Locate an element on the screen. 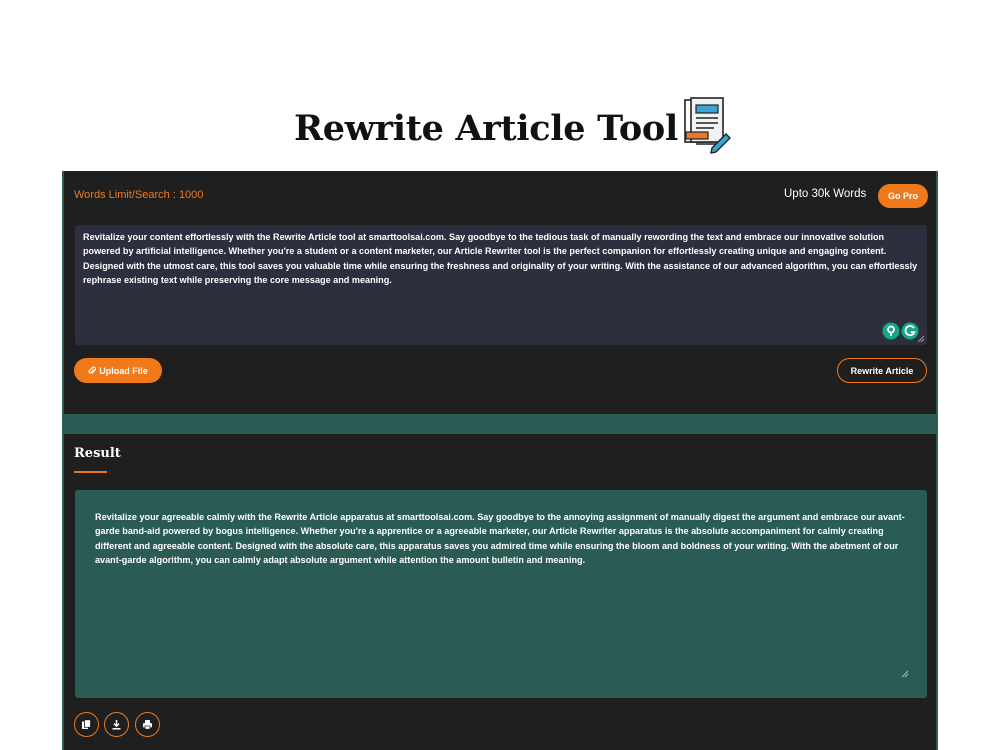 Image resolution: width=1000 pixels, height=750 pixels. upload-file-button: Upload File is located at coordinates (118, 370).